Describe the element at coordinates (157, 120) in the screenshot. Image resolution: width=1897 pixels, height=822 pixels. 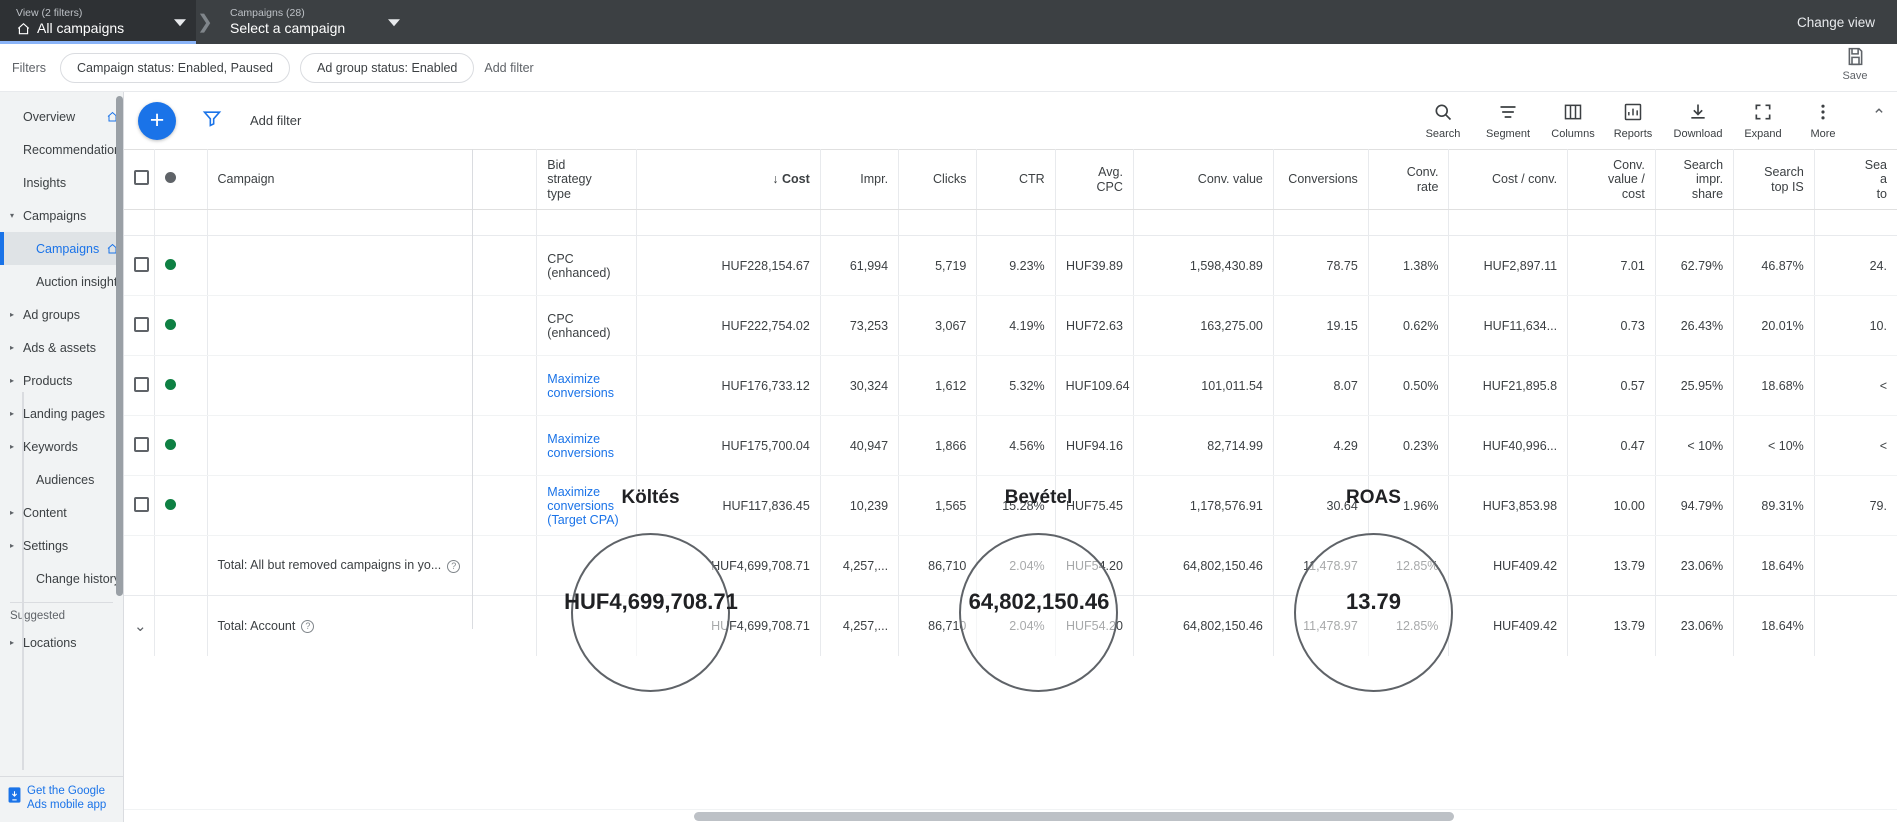
I see `add-campaign-button: +` at that location.